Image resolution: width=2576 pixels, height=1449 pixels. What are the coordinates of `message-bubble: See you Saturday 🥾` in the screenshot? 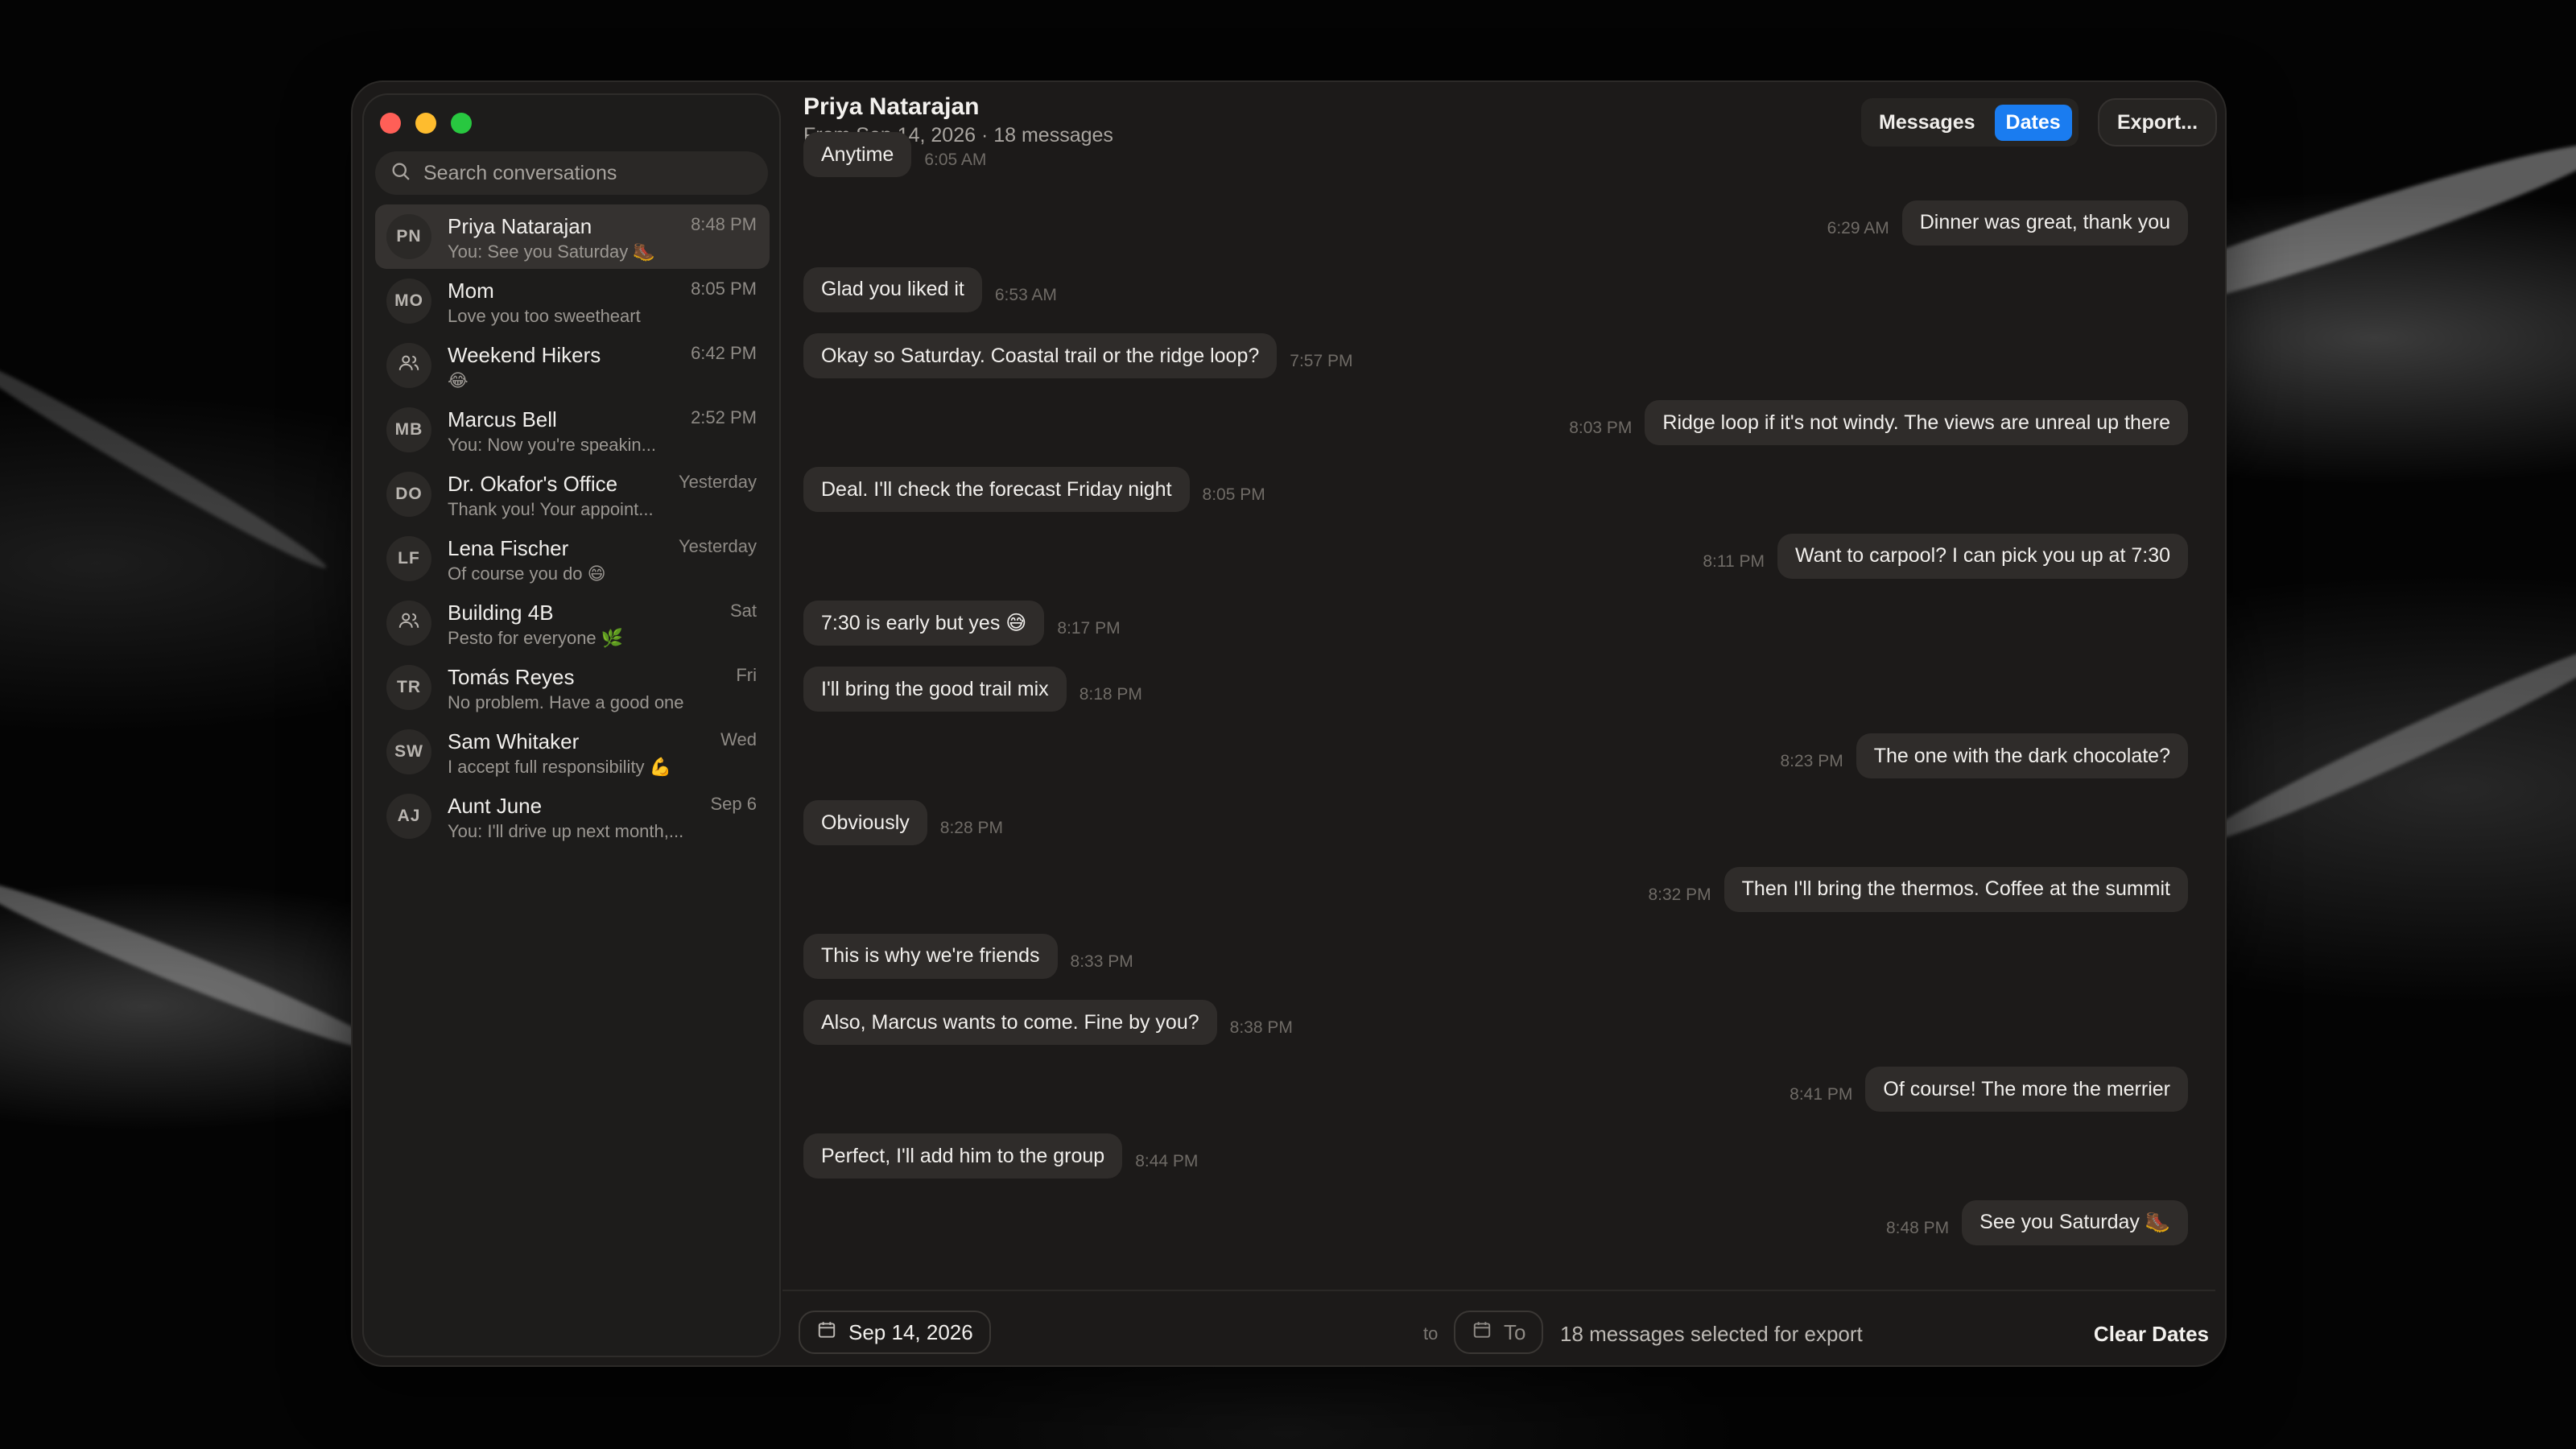 It's located at (2075, 1222).